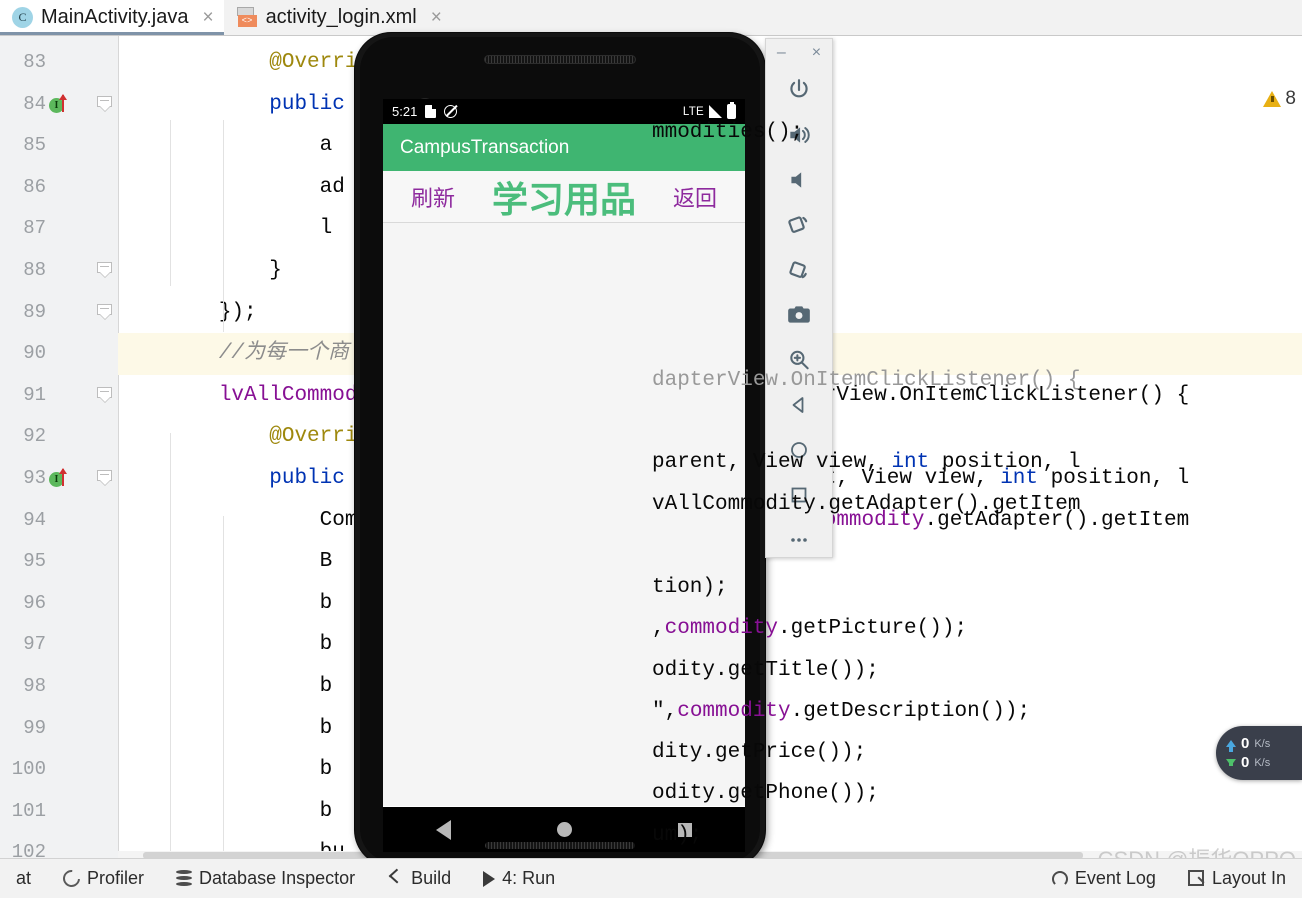 The width and height of the screenshot is (1302, 898). What do you see at coordinates (28, 769) in the screenshot?
I see `line-number: 100` at bounding box center [28, 769].